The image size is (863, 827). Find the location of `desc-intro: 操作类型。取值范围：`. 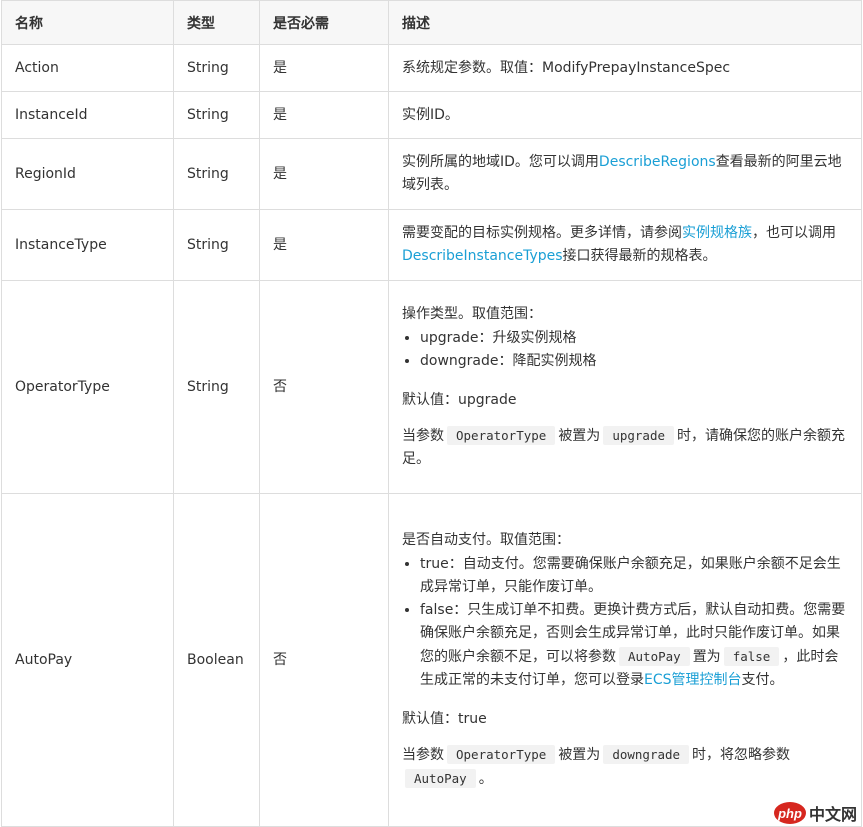

desc-intro: 操作类型。取值范围： is located at coordinates (472, 314).